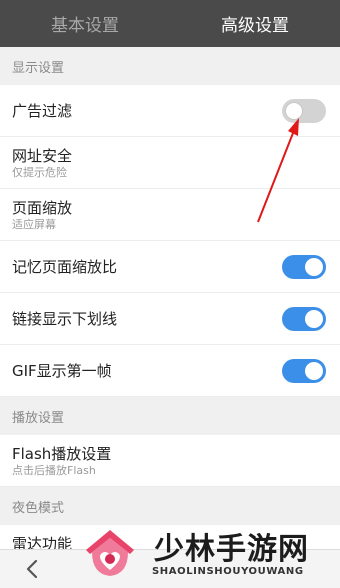 Image resolution: width=340 pixels, height=588 pixels. I want to click on tab-advanced-settings: 高级设置, so click(255, 23).